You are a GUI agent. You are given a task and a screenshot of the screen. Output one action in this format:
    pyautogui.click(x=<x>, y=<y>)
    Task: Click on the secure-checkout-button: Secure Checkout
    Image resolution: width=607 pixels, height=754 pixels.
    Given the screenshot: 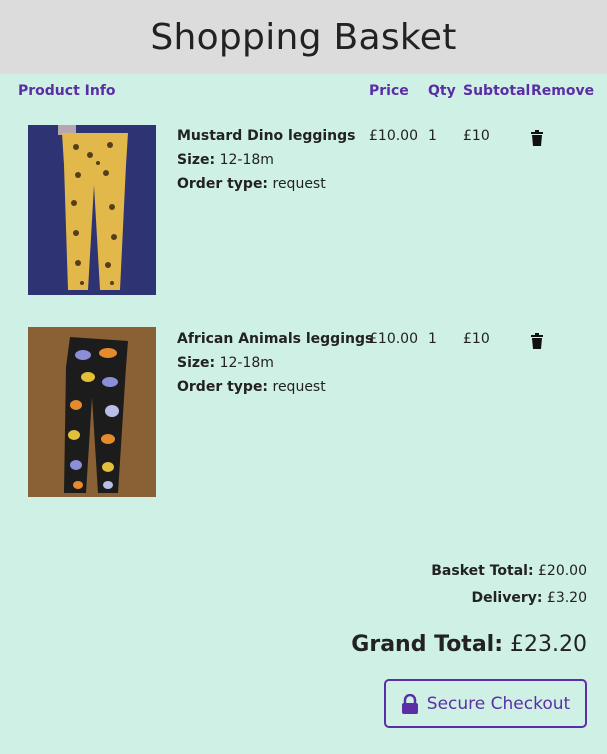 What is the action you would take?
    pyautogui.click(x=485, y=703)
    